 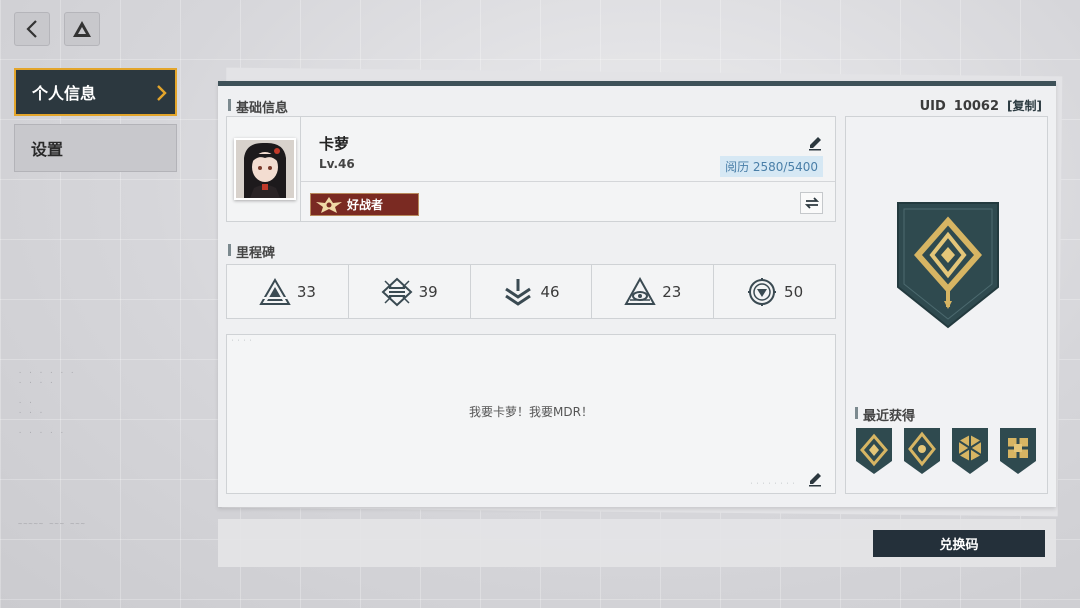 I want to click on milestone-value: 39, so click(x=428, y=291).